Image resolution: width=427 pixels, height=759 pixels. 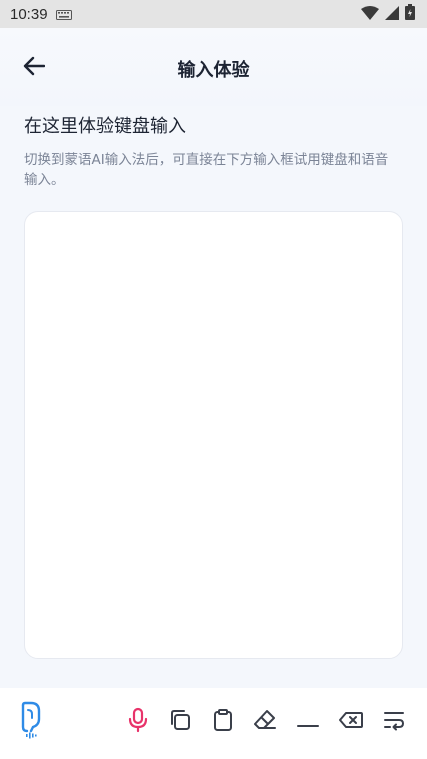 I want to click on paste-icon, so click(x=223, y=722).